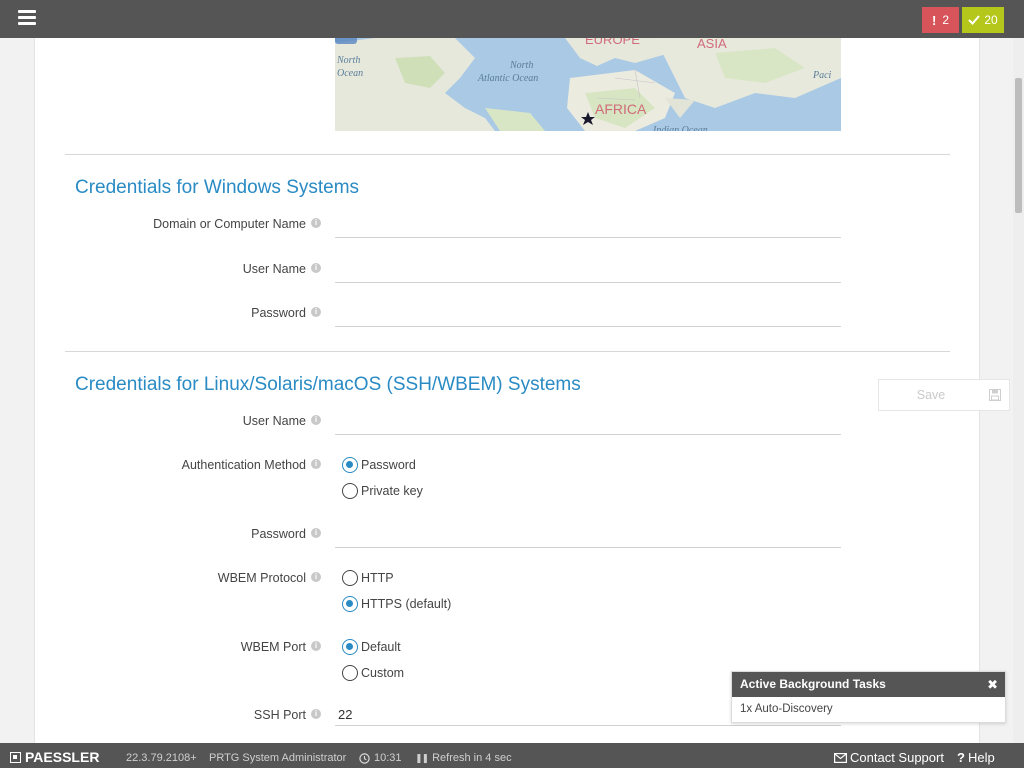  I want to click on page-scrollbar, so click(1018, 390).